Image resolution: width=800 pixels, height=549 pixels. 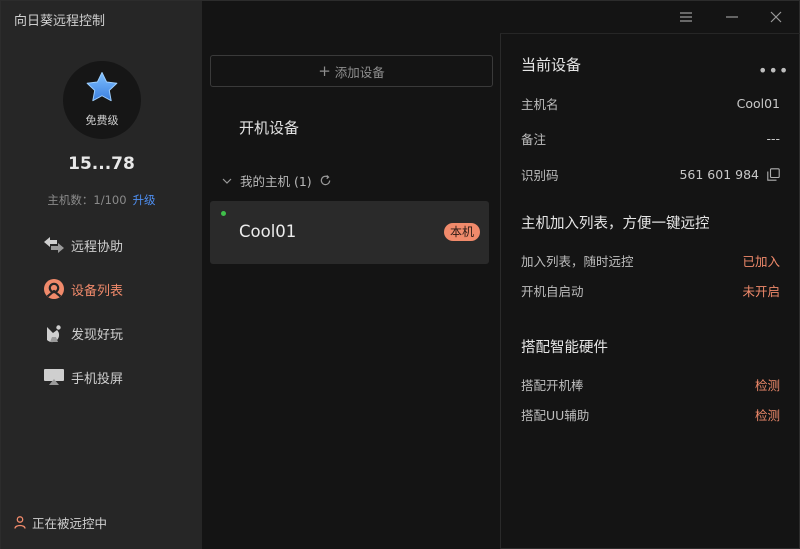 What do you see at coordinates (97, 291) in the screenshot?
I see `sidebar-item-label: 设备列表` at bounding box center [97, 291].